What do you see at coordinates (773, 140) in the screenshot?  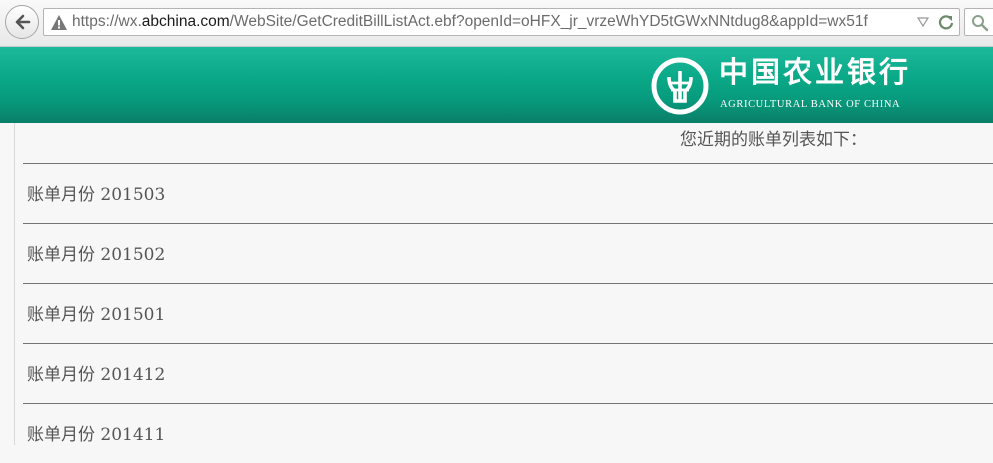 I see `bill-list-heading: 您近期的账单列表如下：` at bounding box center [773, 140].